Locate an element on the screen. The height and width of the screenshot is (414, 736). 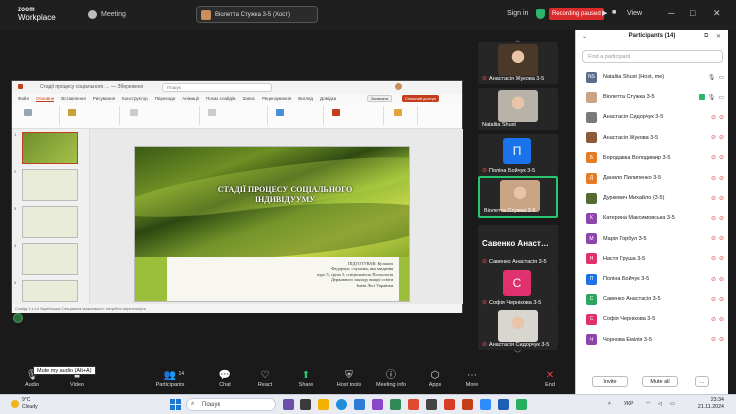
video-tile: Nataliia Shust is located at coordinates (518, 109).